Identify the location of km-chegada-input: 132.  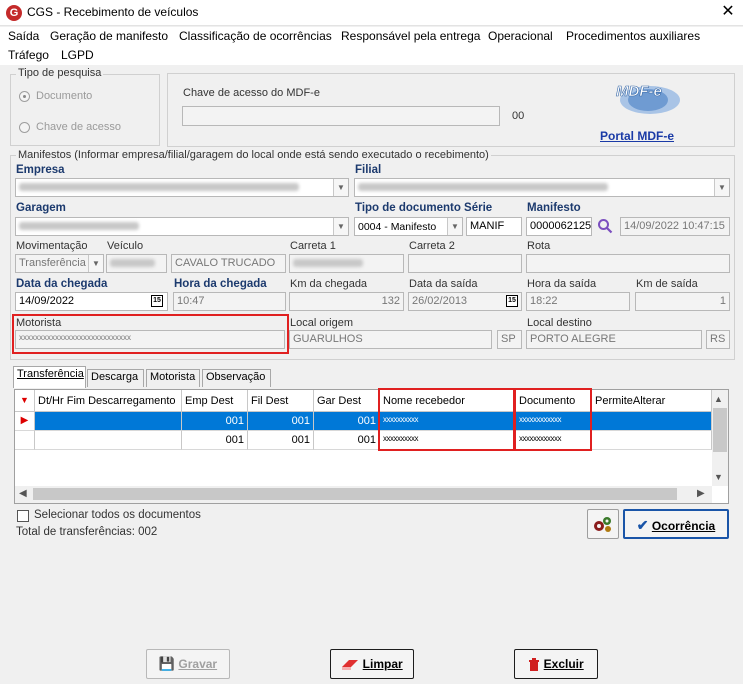
(346, 301).